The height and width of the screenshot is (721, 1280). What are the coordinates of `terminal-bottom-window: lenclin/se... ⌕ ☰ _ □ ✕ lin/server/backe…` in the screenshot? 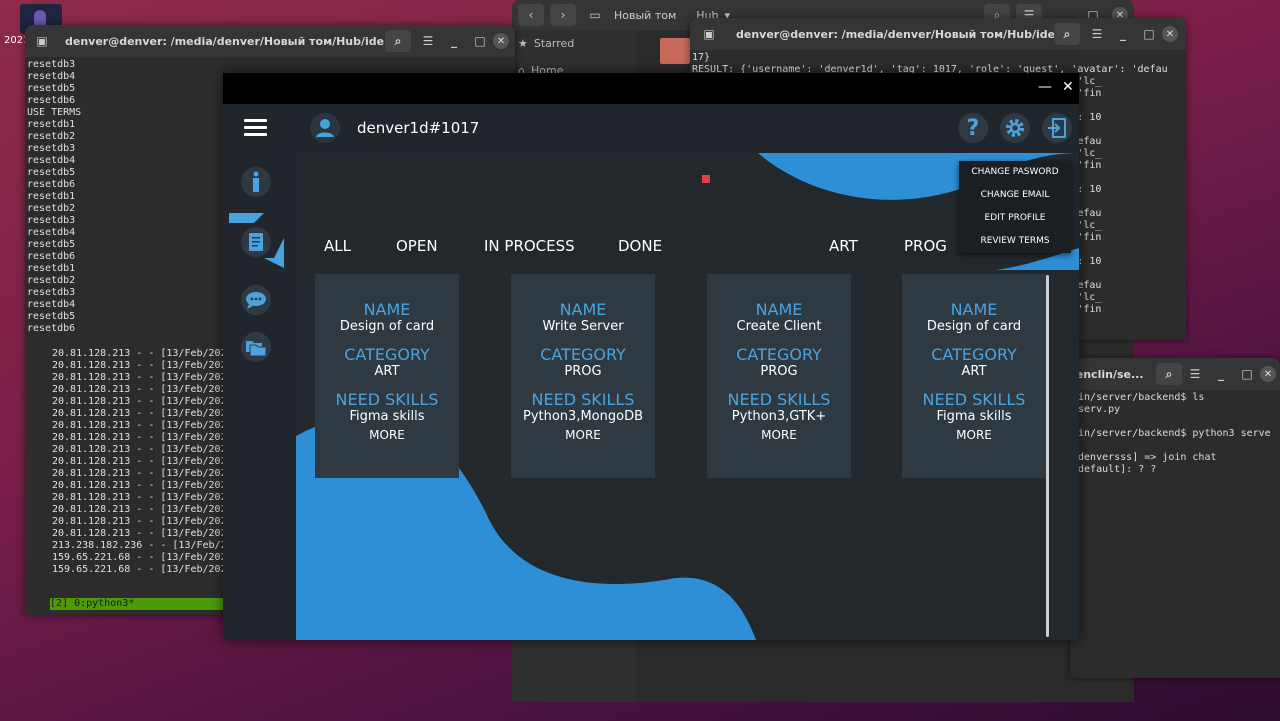 It's located at (1175, 518).